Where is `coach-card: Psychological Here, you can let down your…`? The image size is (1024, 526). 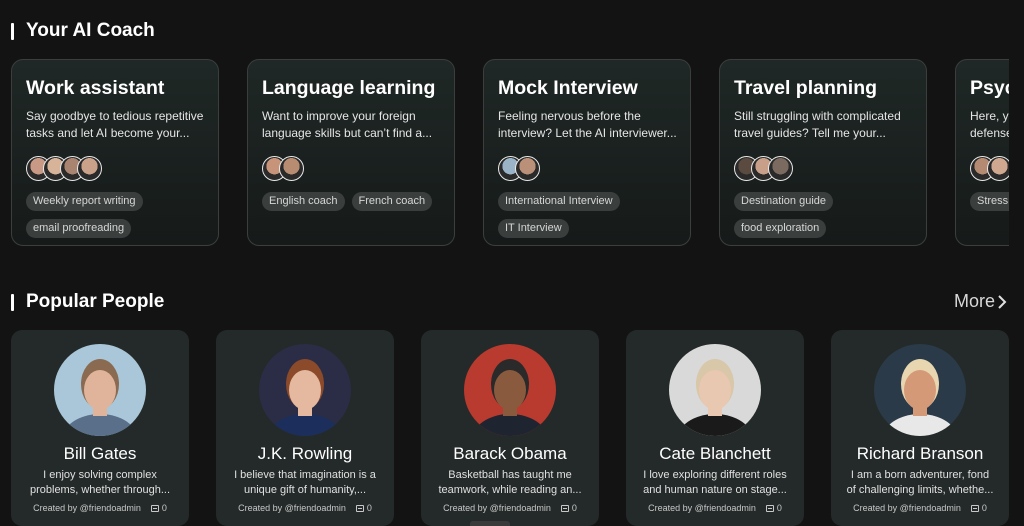
coach-card: Psychological Here, you can let down your… is located at coordinates (982, 152).